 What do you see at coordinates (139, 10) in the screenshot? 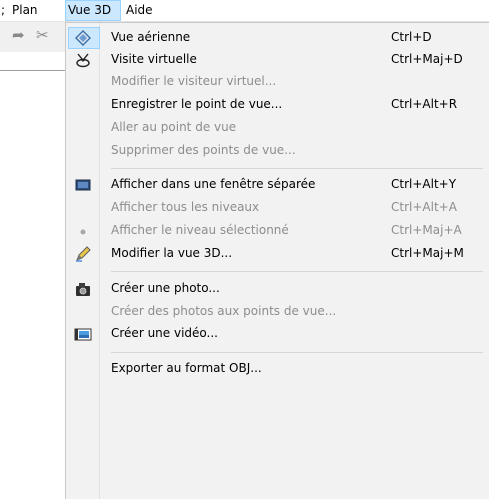
I see `menu-bar-item-aide: Aide` at bounding box center [139, 10].